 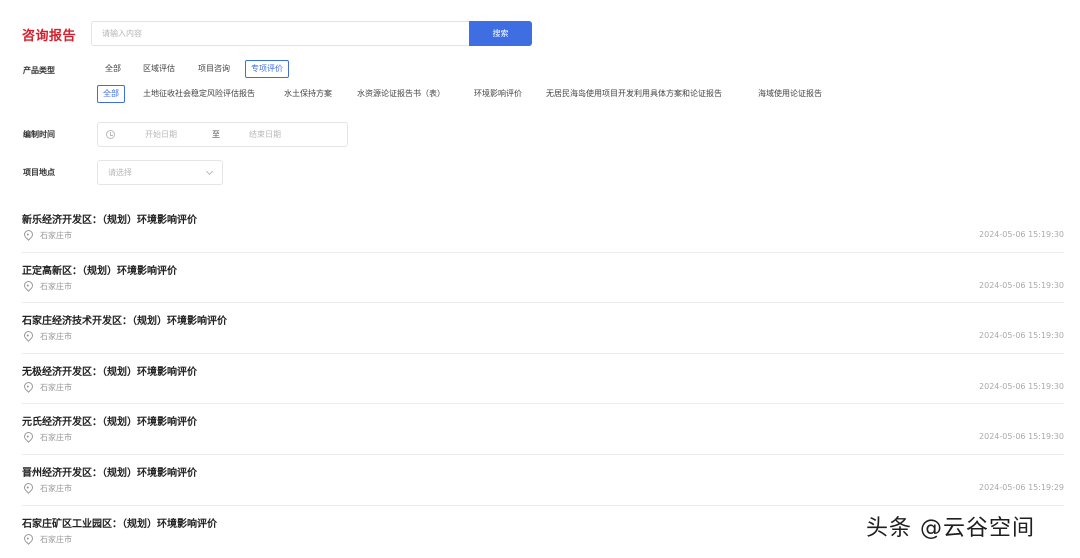 What do you see at coordinates (39, 172) in the screenshot?
I see `location-label: 项目地点` at bounding box center [39, 172].